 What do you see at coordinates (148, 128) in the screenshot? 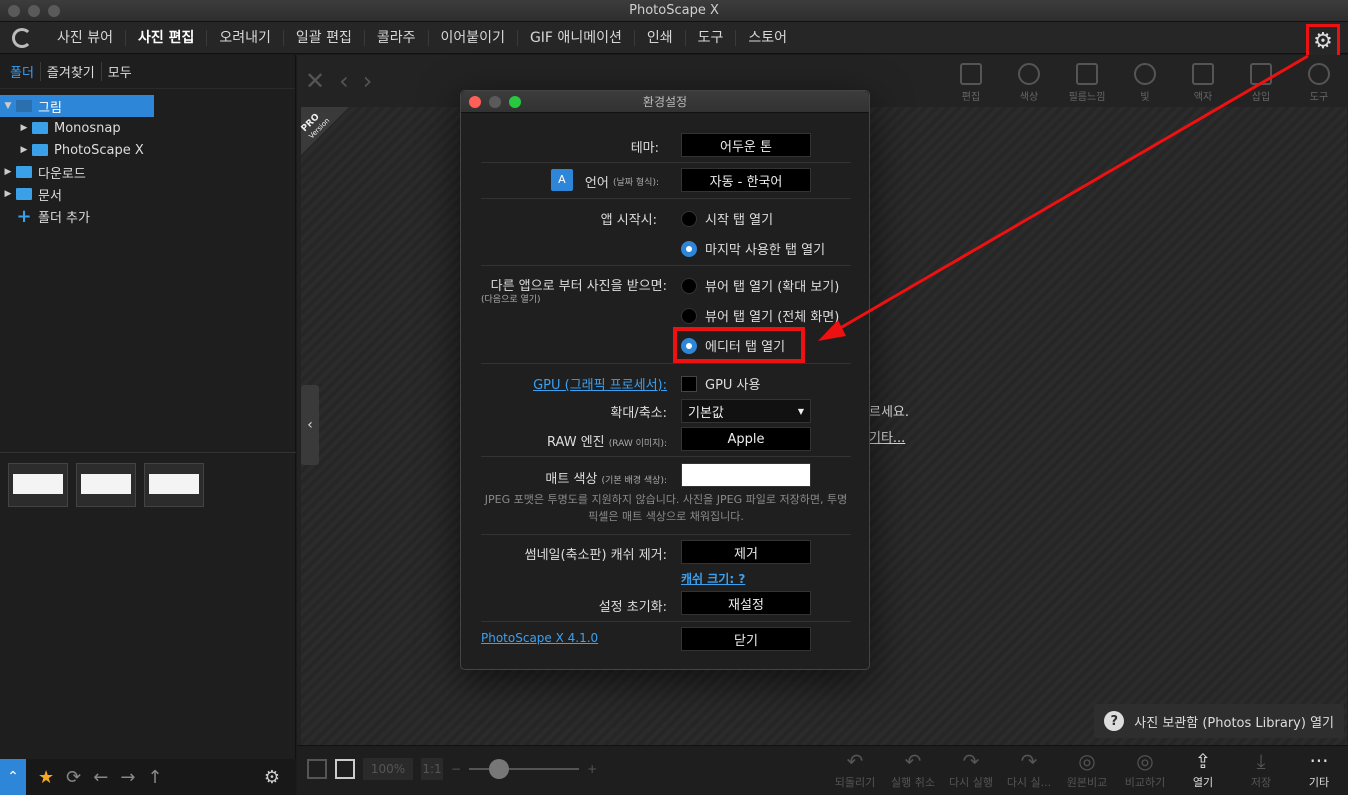
I see `tree-item-monosnap: ▶ Monosnap` at bounding box center [148, 128].